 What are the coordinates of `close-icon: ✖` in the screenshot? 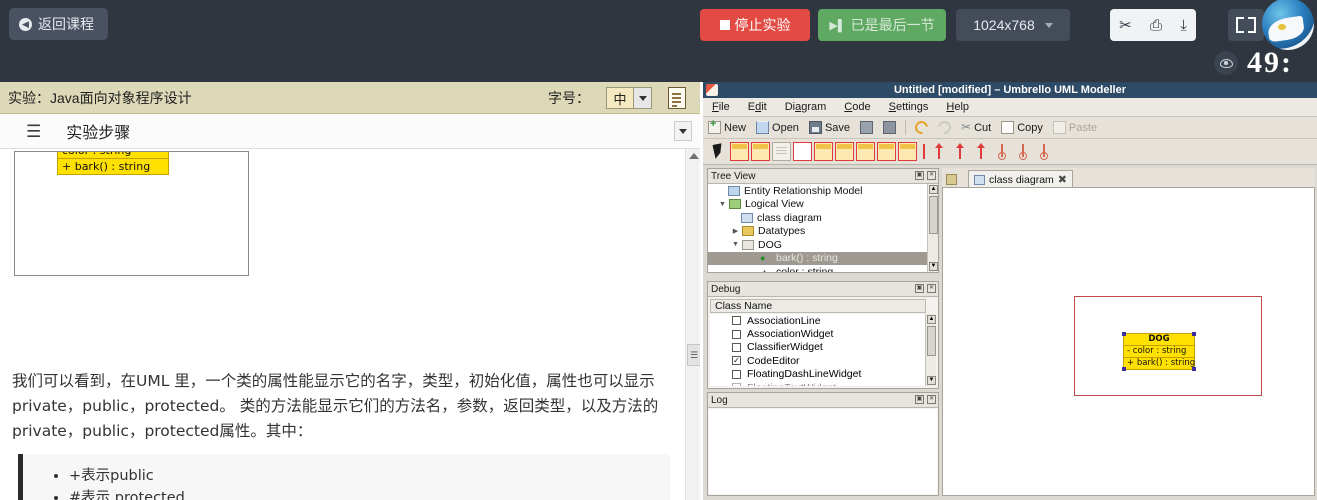 It's located at (1062, 179).